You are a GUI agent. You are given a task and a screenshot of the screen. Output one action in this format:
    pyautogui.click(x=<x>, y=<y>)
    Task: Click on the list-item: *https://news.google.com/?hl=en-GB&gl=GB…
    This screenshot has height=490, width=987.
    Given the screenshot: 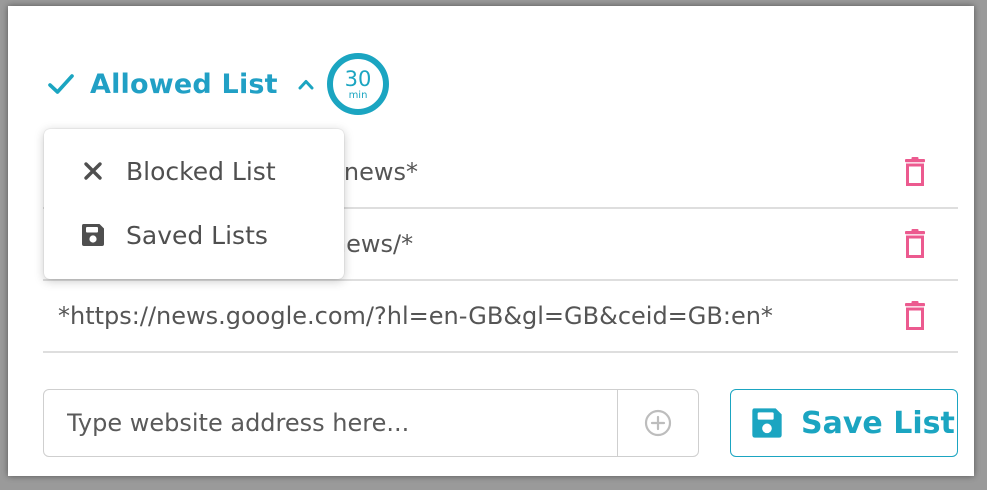 What is the action you would take?
    pyautogui.click(x=500, y=317)
    